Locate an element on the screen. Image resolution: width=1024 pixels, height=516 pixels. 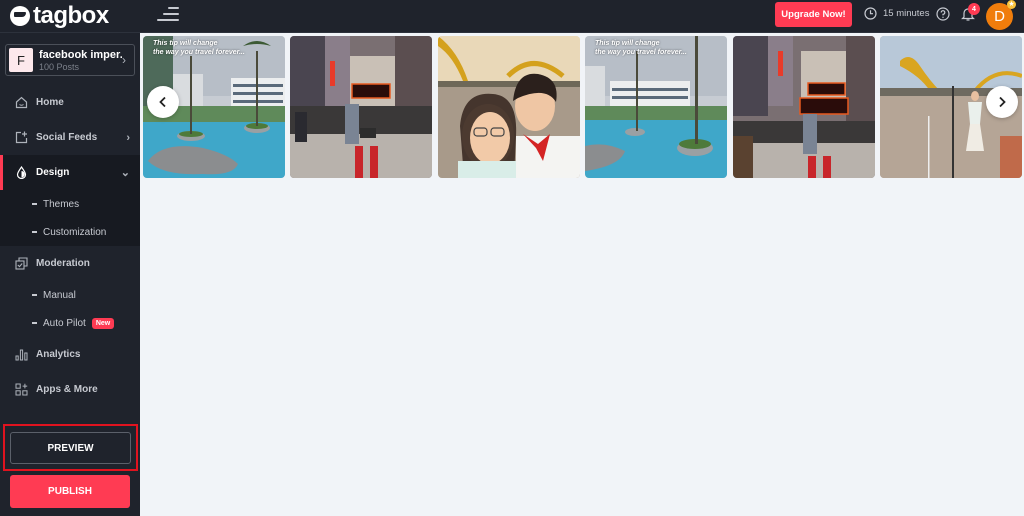
brand-name: tagbox is located at coordinates (71, 15).